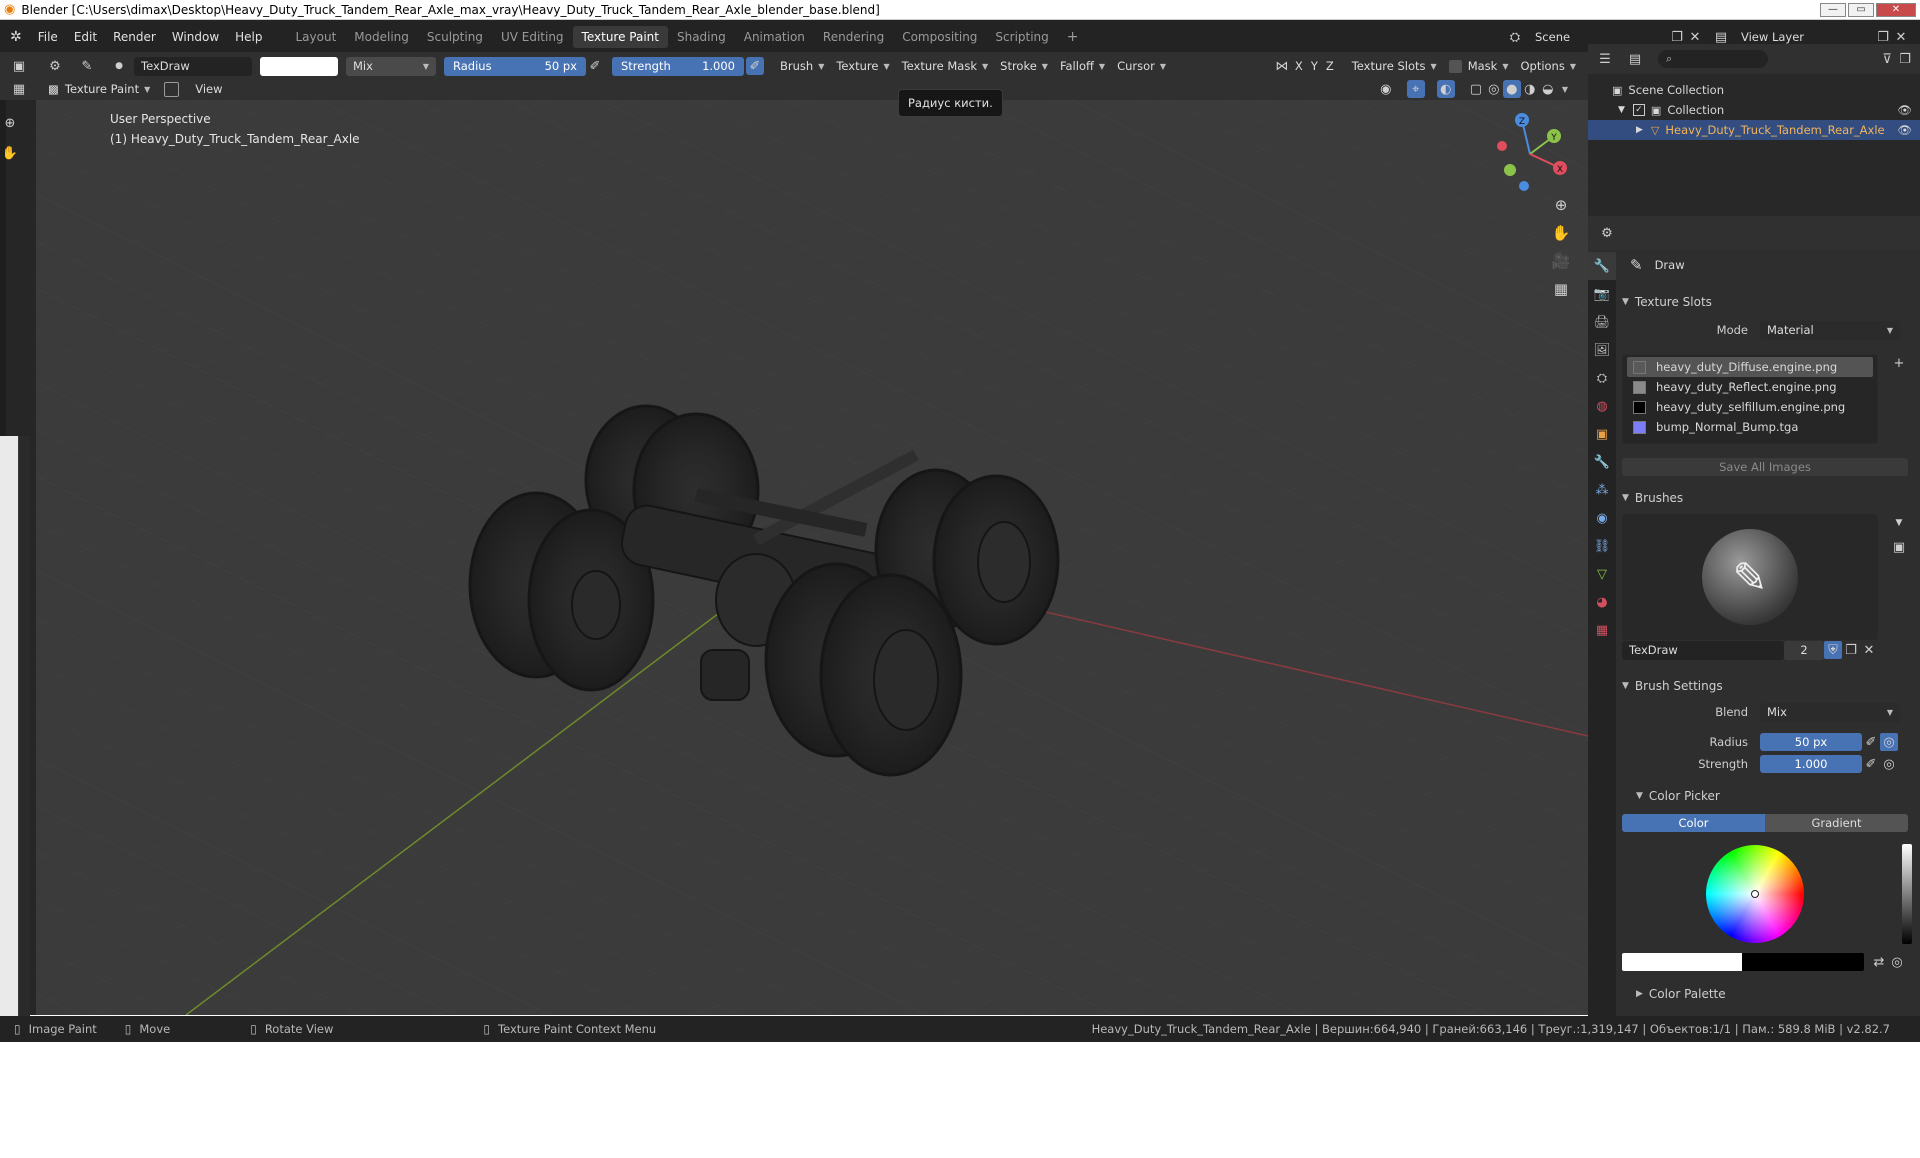  I want to click on scene-icon: ⛭, so click(1515, 37).